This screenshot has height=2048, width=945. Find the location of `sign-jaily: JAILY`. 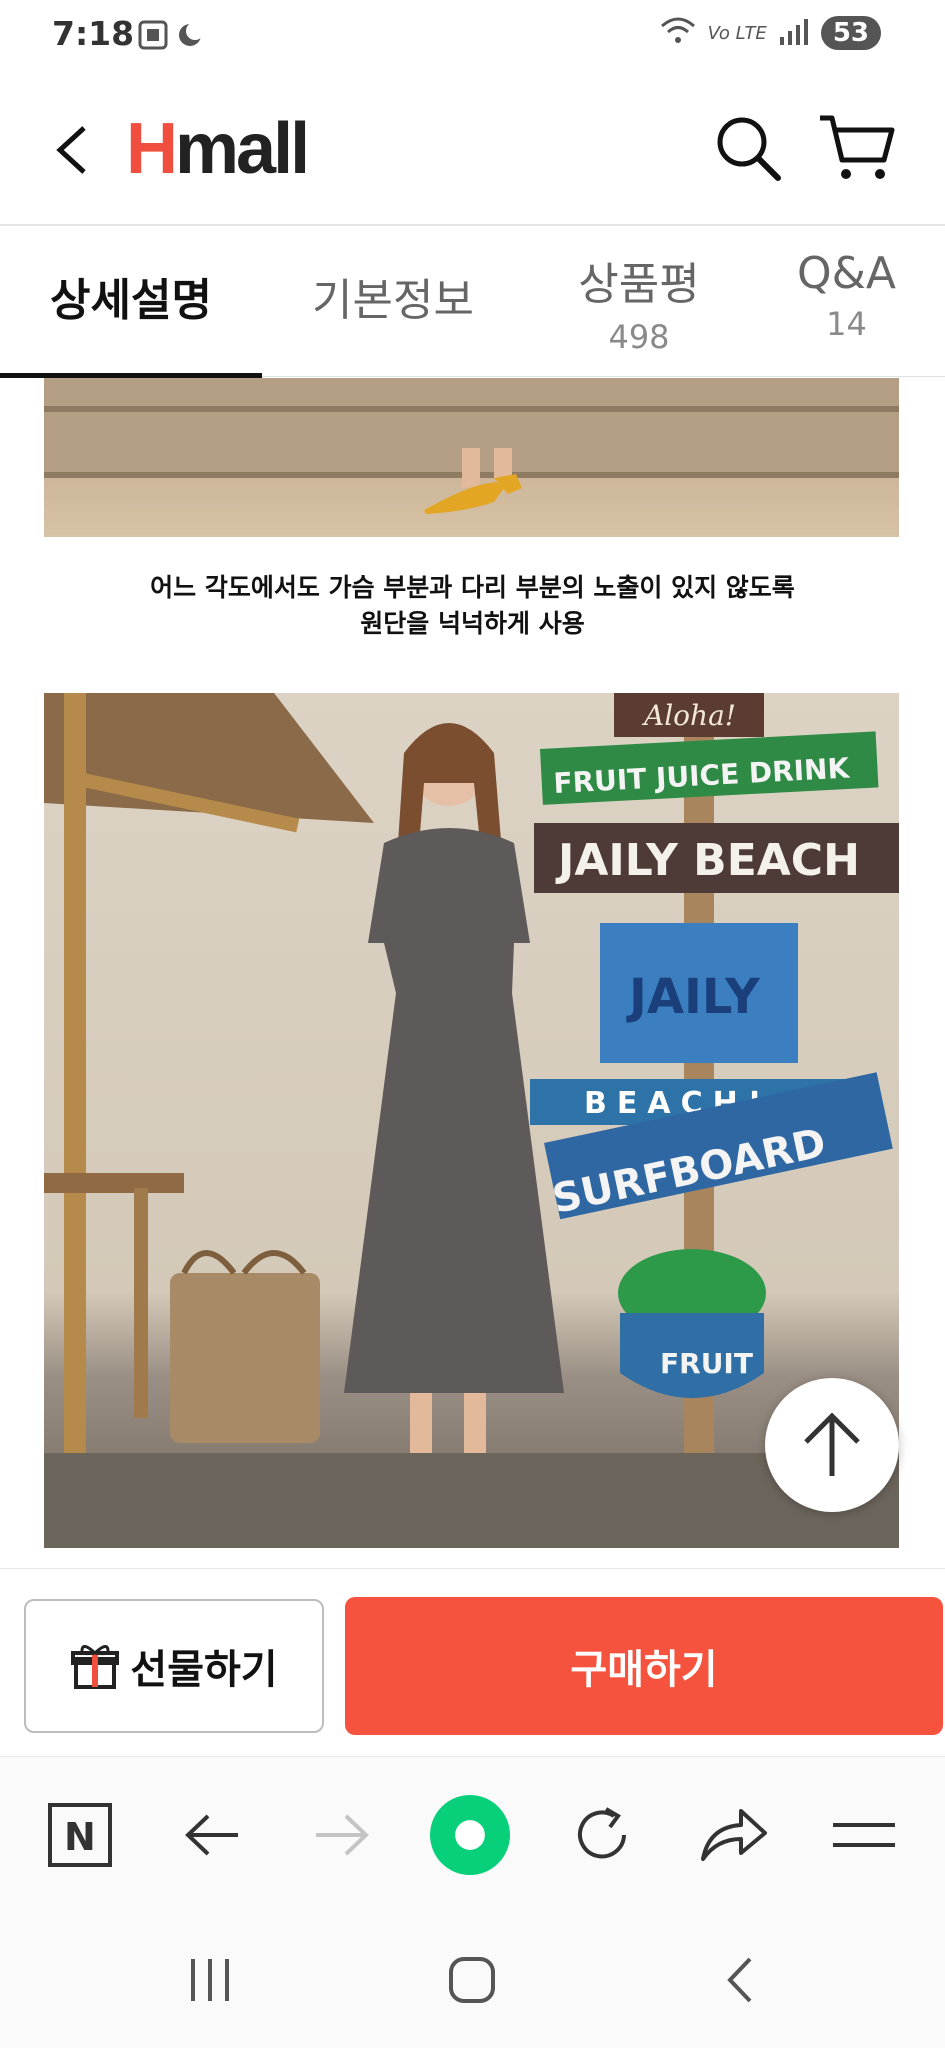

sign-jaily: JAILY is located at coordinates (693, 997).